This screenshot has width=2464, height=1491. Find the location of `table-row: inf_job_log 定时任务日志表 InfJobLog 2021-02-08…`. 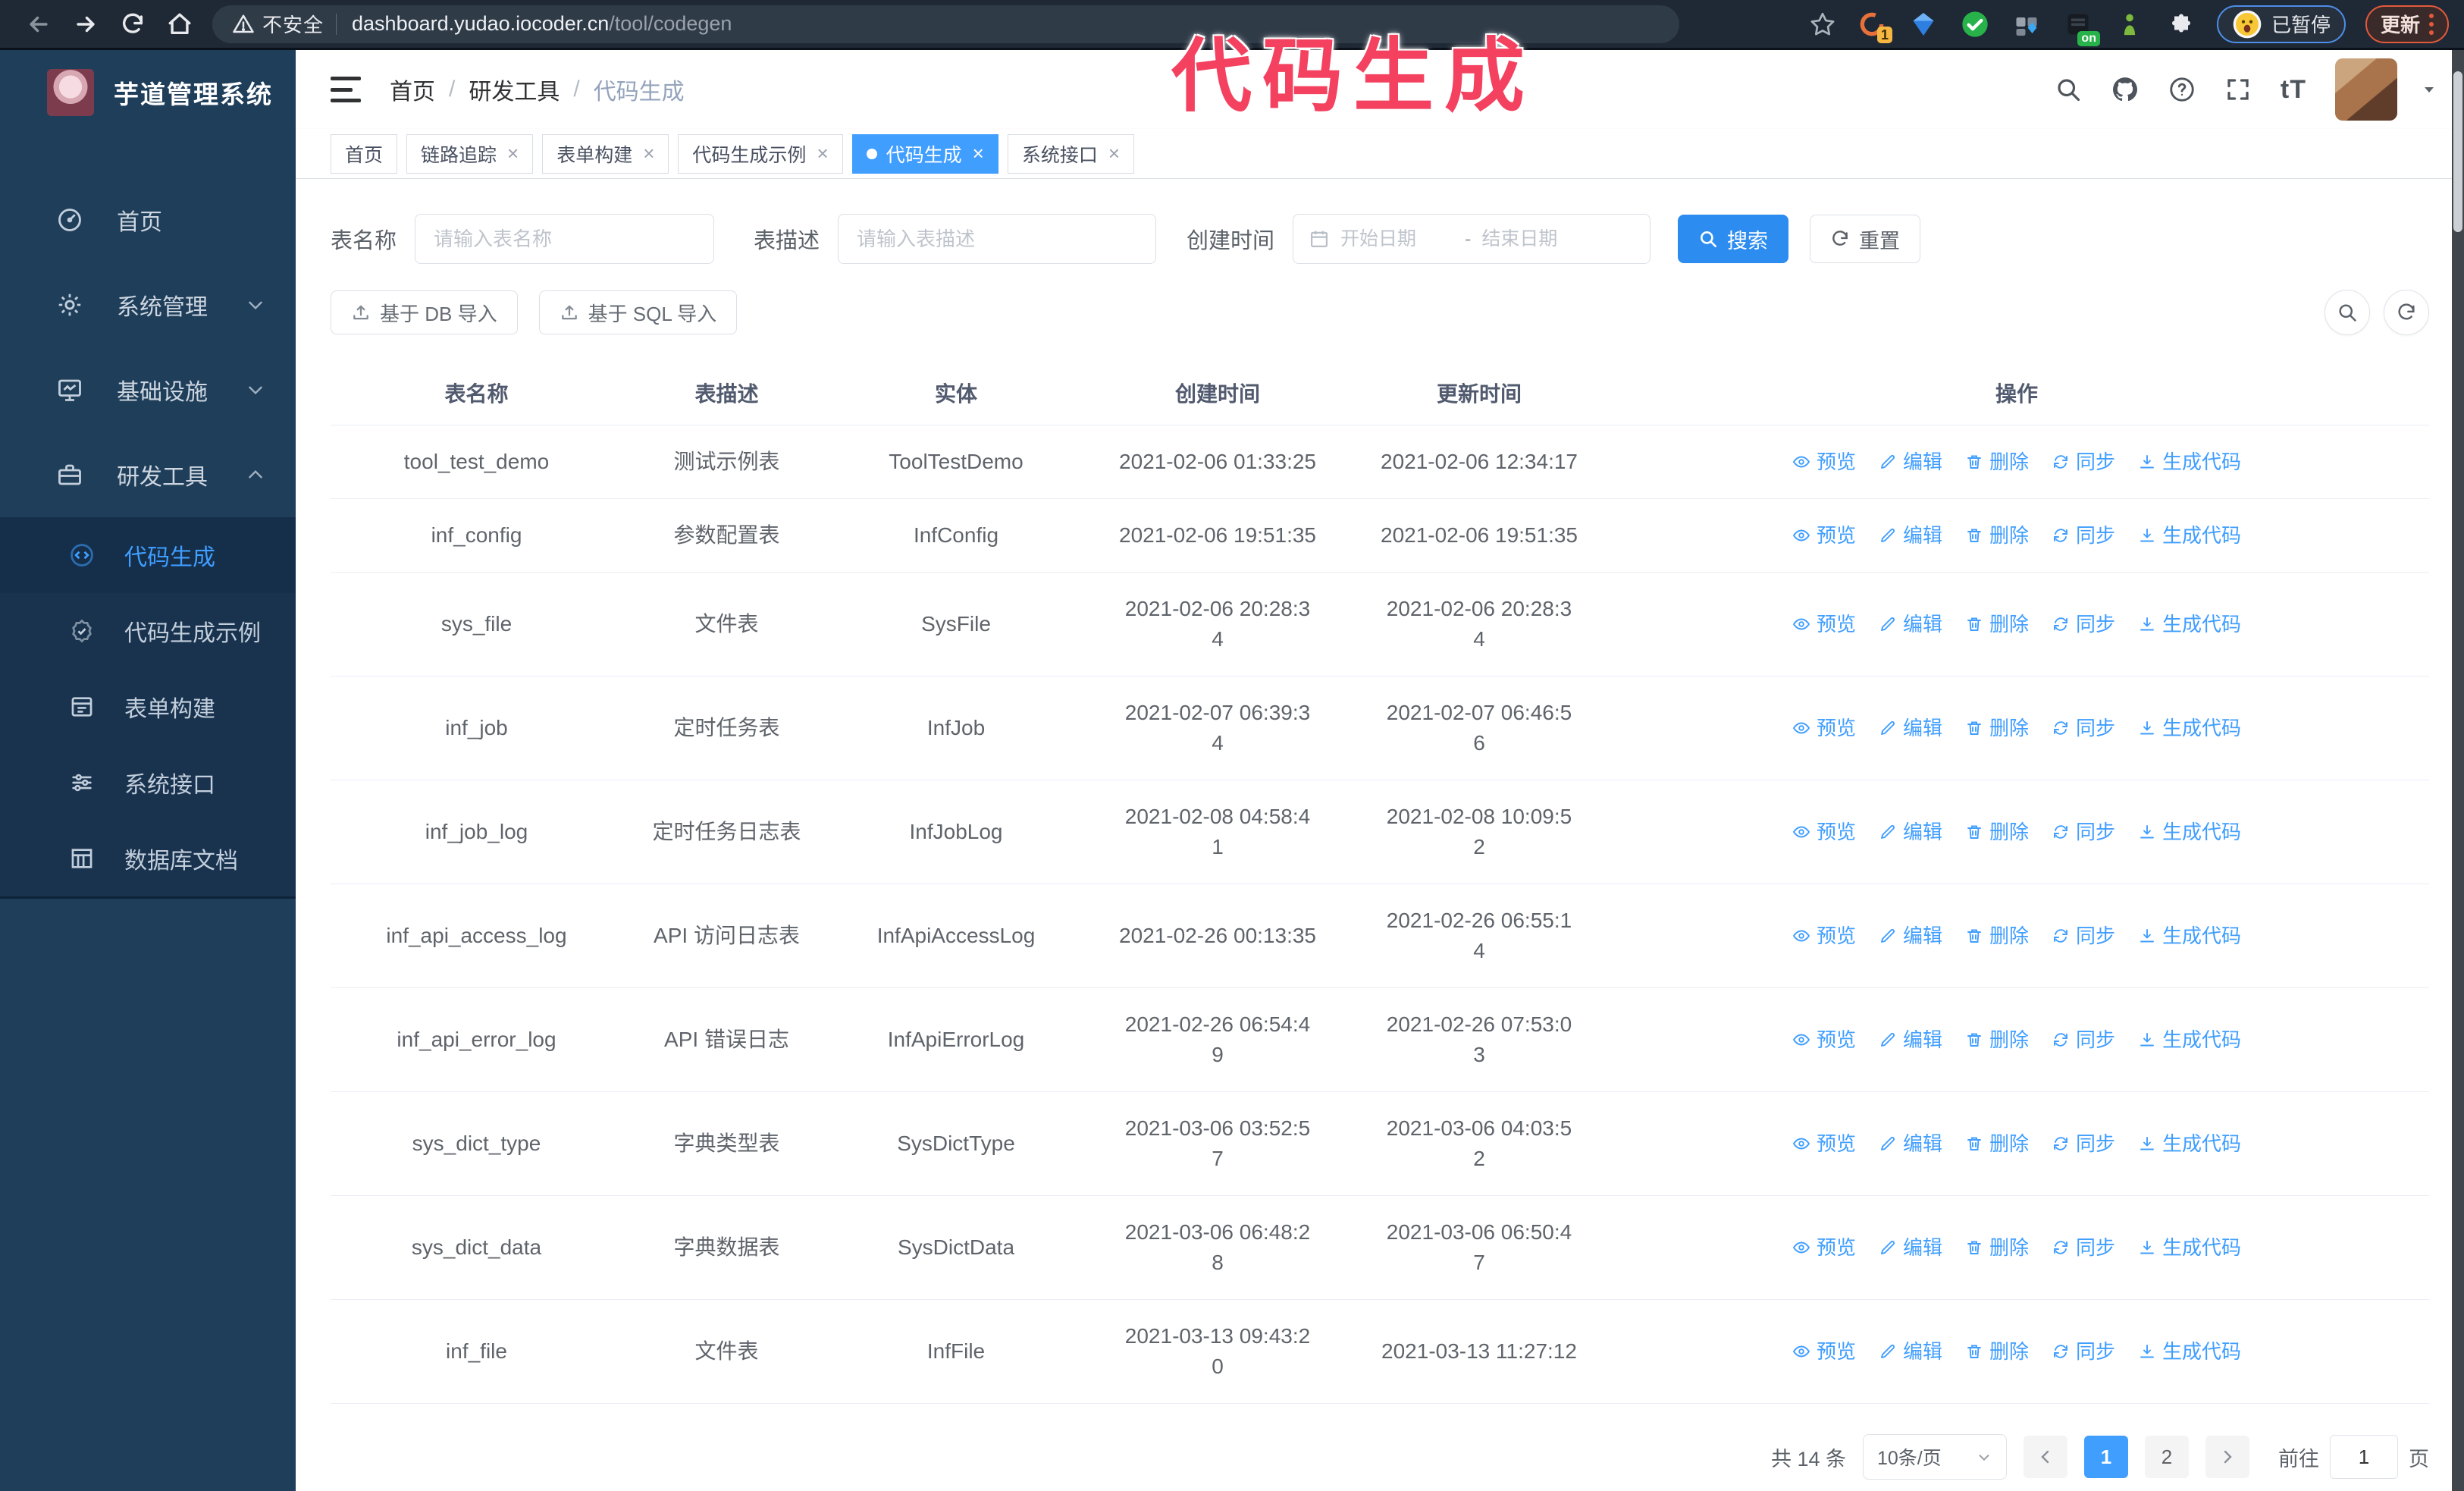

table-row: inf_job_log 定时任务日志表 InfJobLog 2021-02-08… is located at coordinates (1380, 832).